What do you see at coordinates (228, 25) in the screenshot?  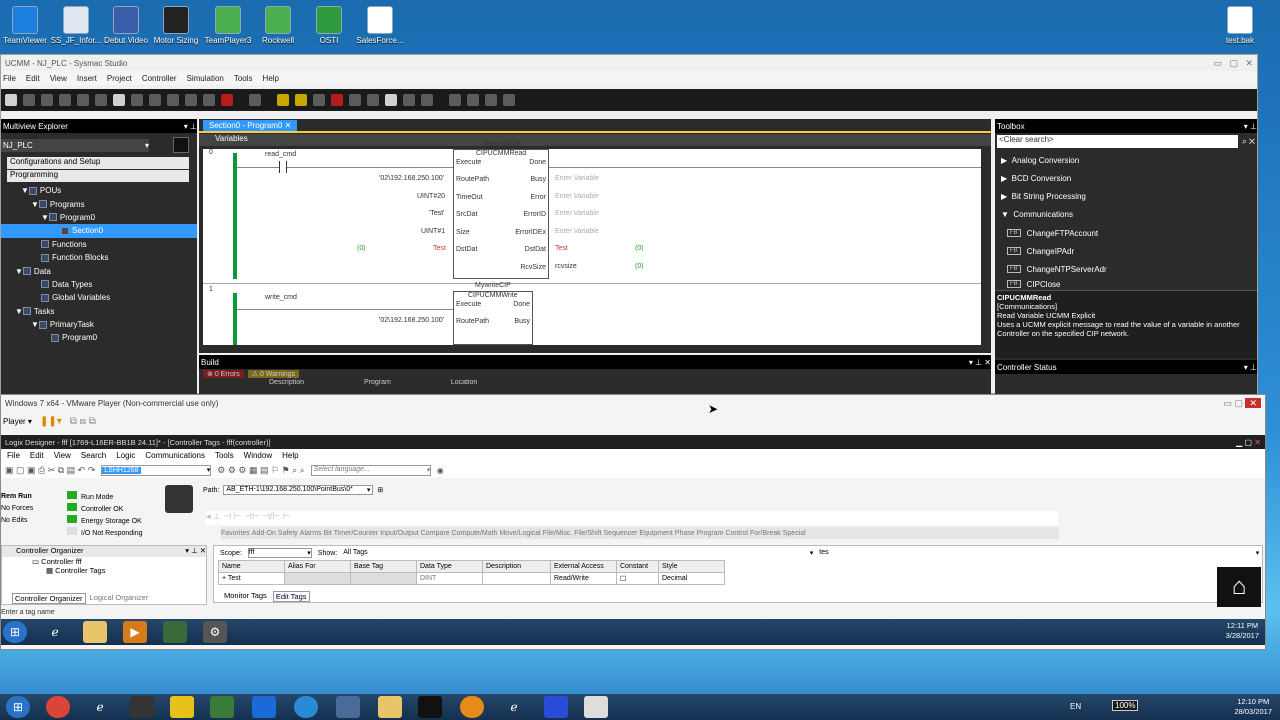 I see `desktop-icon-teamplayer: TeamPlayer3` at bounding box center [228, 25].